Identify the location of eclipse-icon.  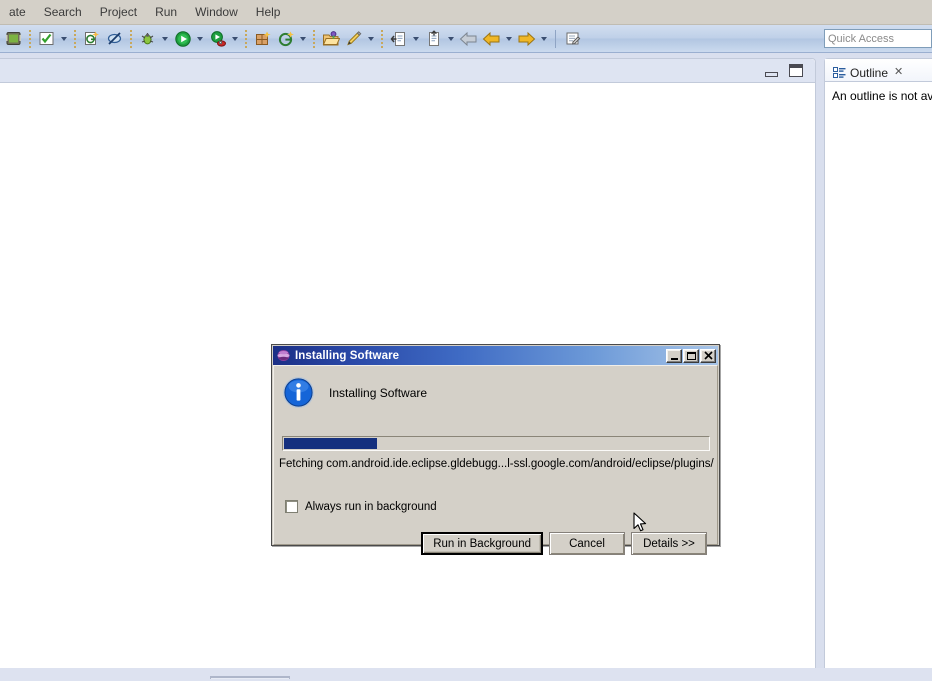
(283, 355).